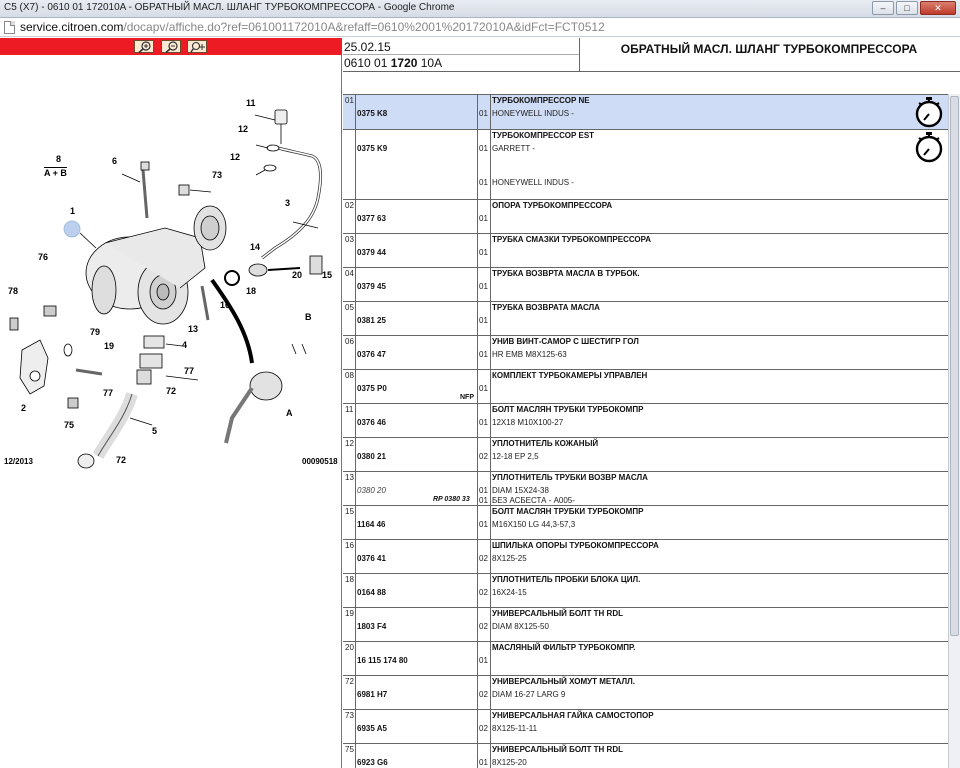 The image size is (960, 768). Describe the element at coordinates (571, 239) in the screenshot. I see `part-name: ТРУБКА СМАЗКИ ТУРБОКОМПРЕССОРА` at that location.